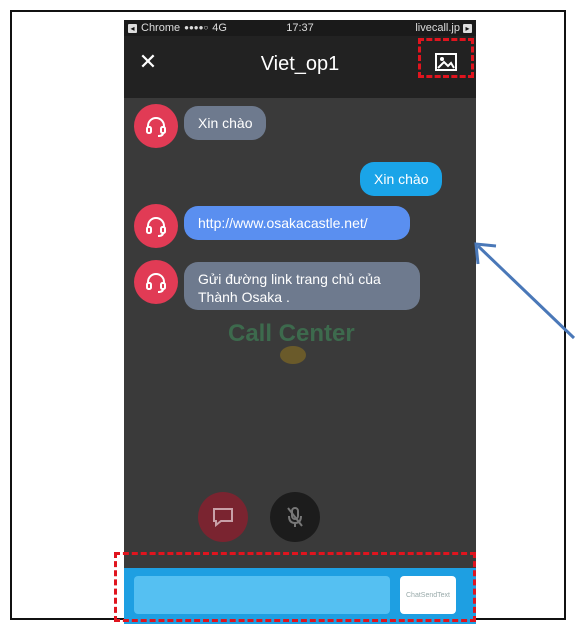 This screenshot has width=580, height=624. What do you see at coordinates (291, 333) in the screenshot?
I see `call-center-watermark: Call Center` at bounding box center [291, 333].